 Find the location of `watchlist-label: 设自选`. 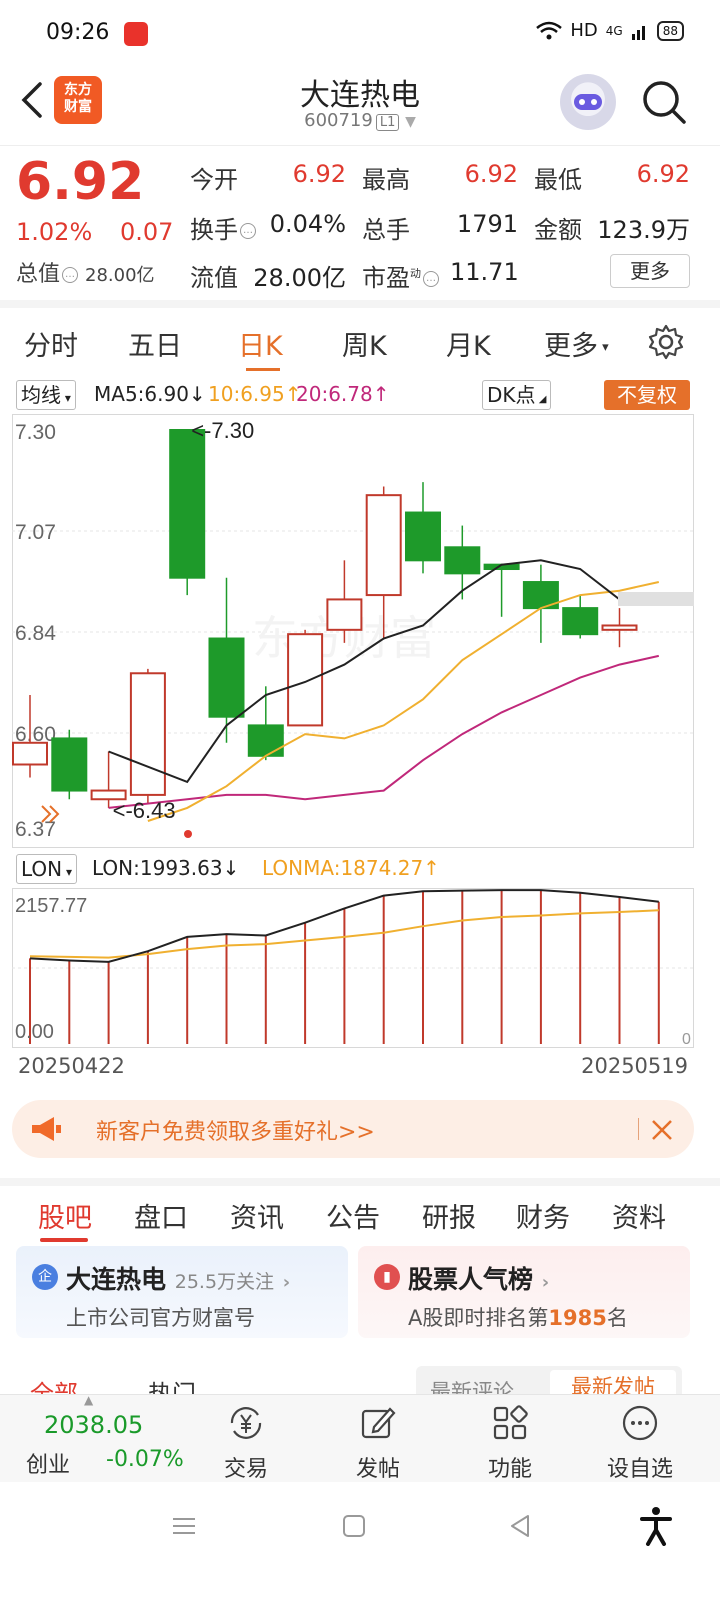

watchlist-label: 设自选 is located at coordinates (639, 1469).